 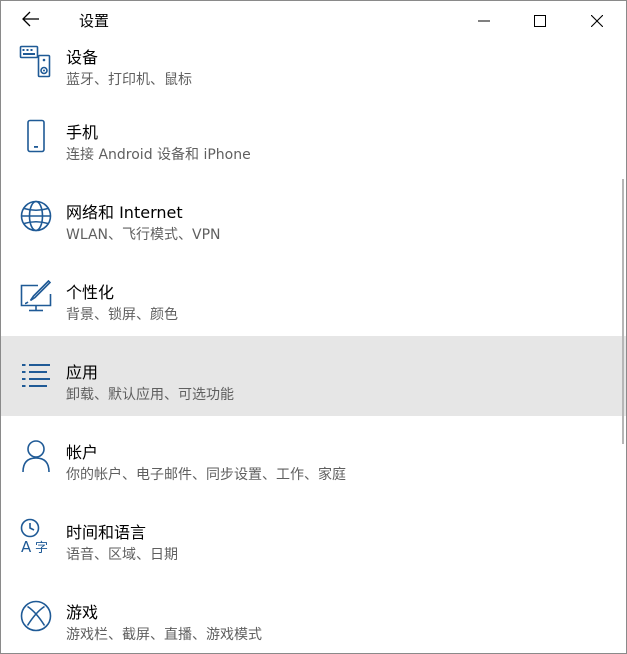 I want to click on title-bar: 设置, so click(x=313, y=21).